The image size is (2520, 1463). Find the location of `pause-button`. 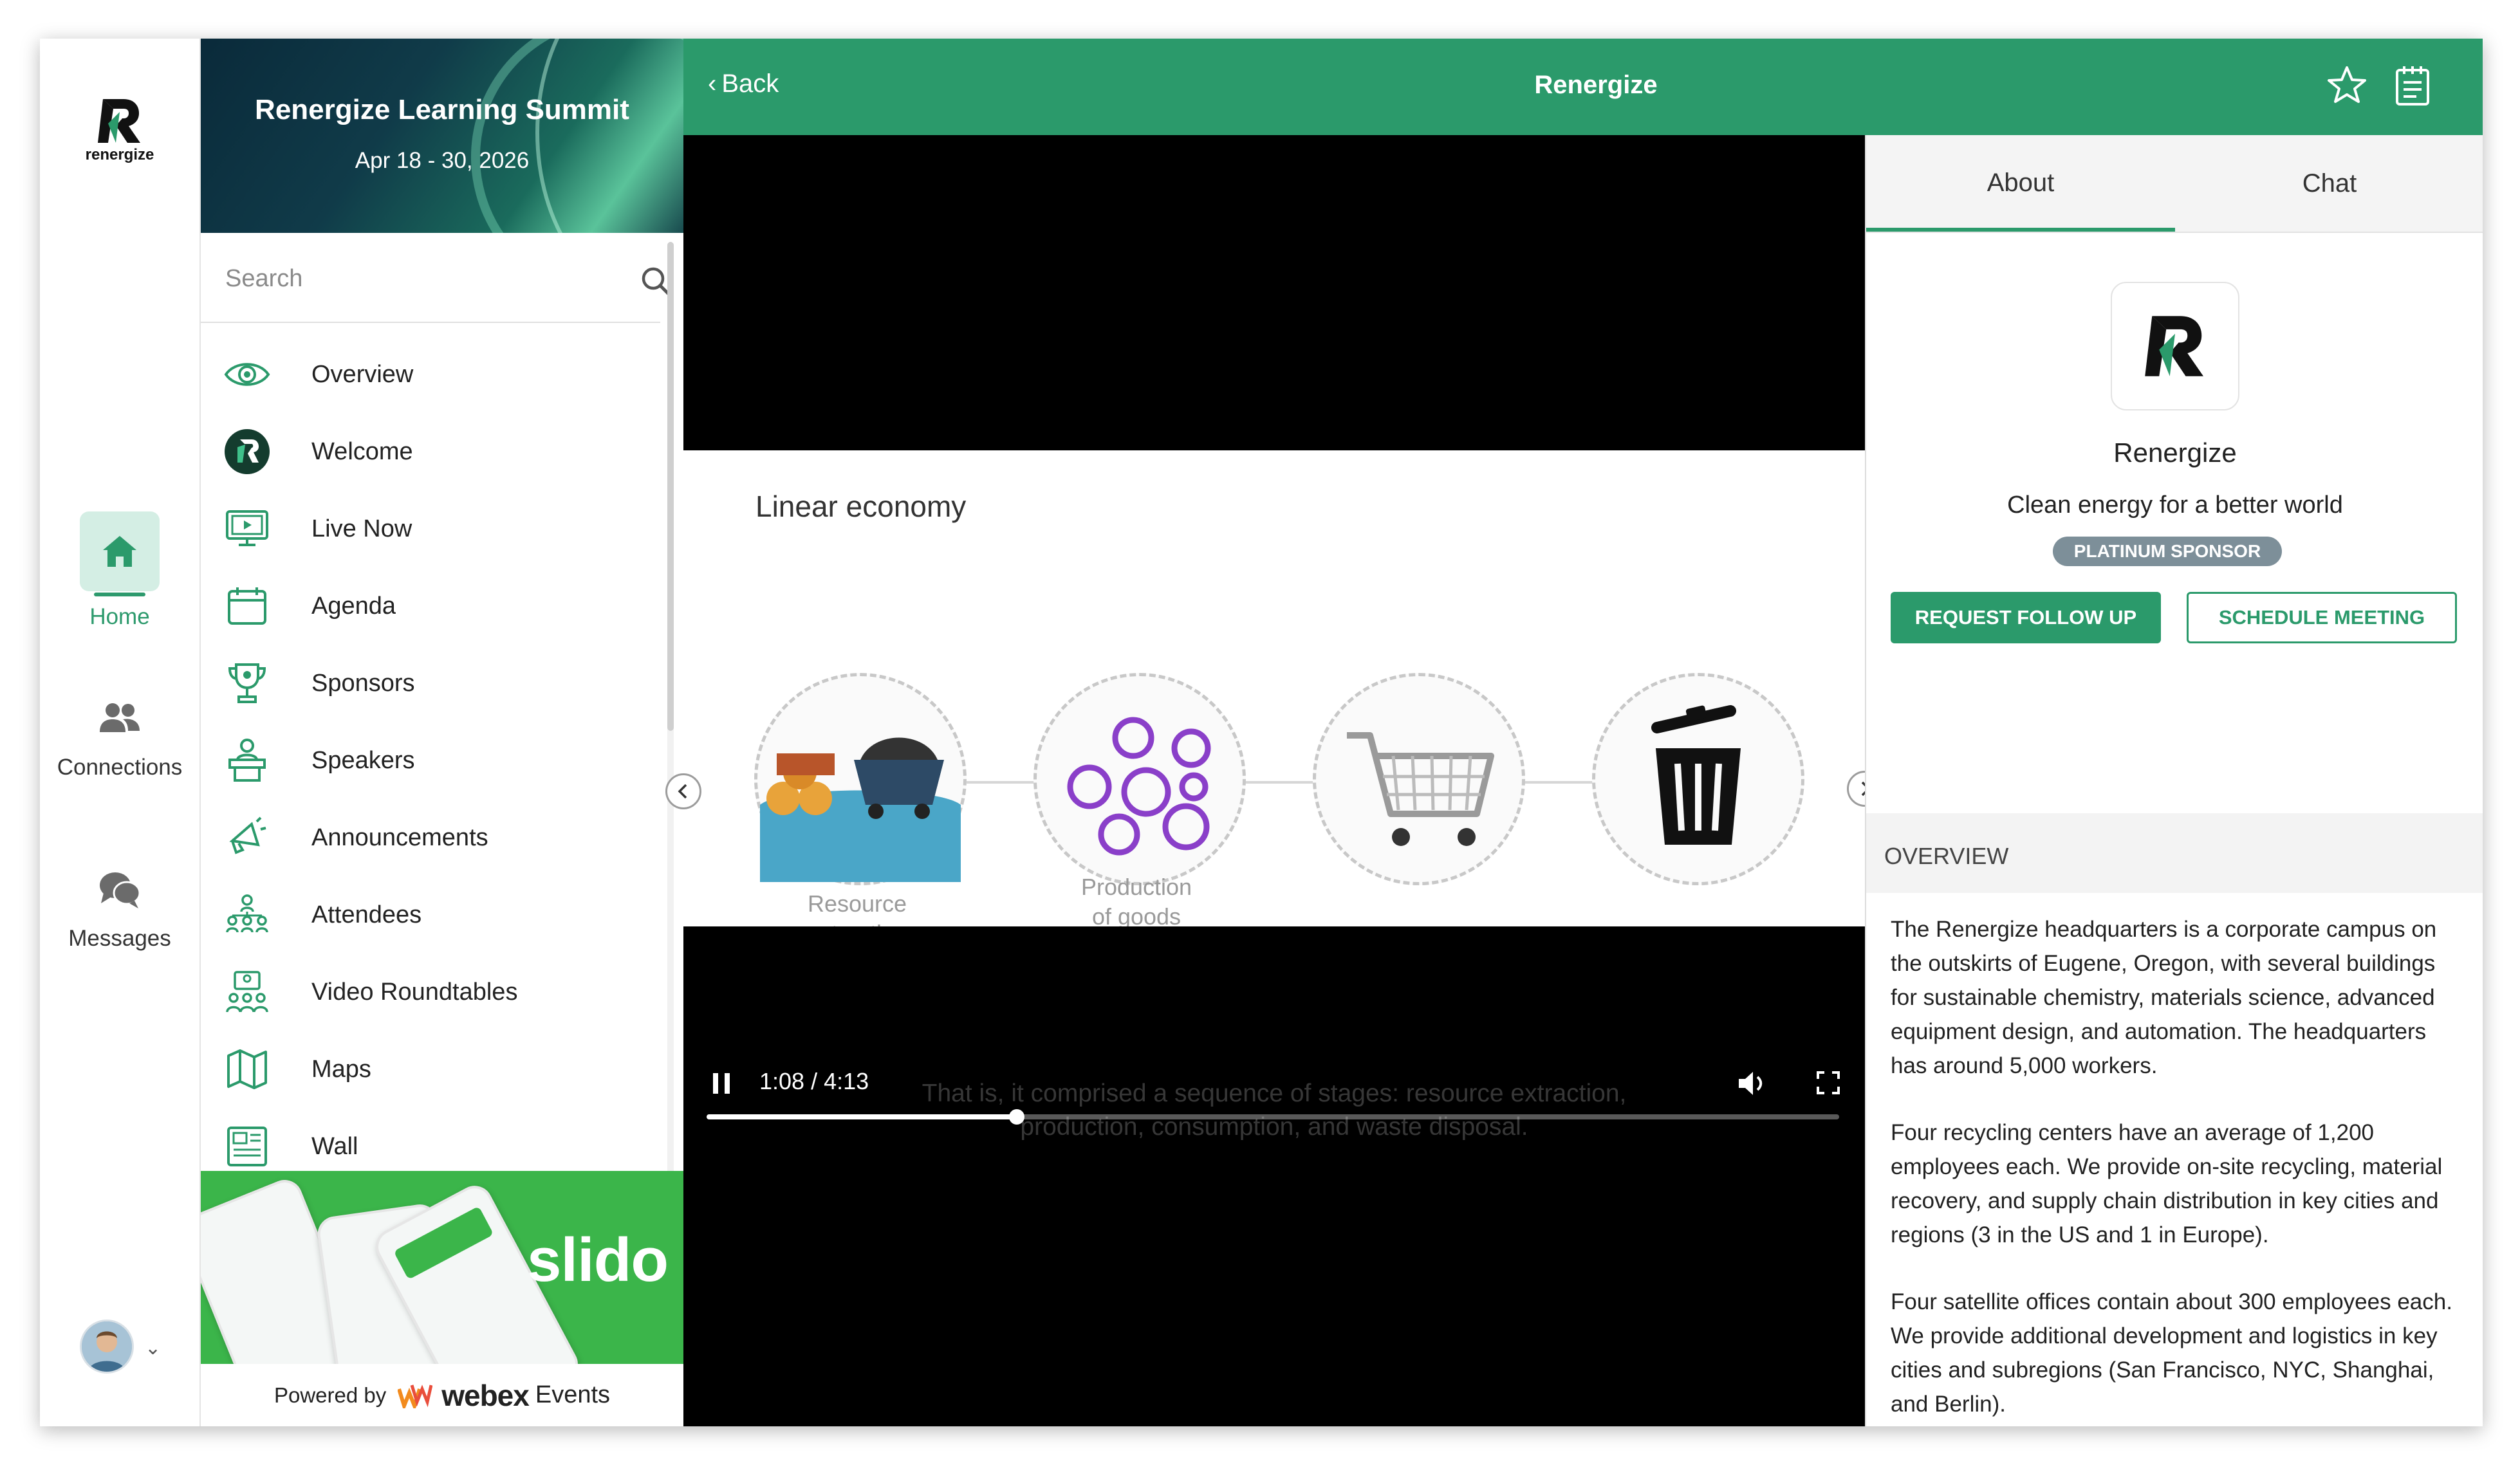

pause-button is located at coordinates (721, 1084).